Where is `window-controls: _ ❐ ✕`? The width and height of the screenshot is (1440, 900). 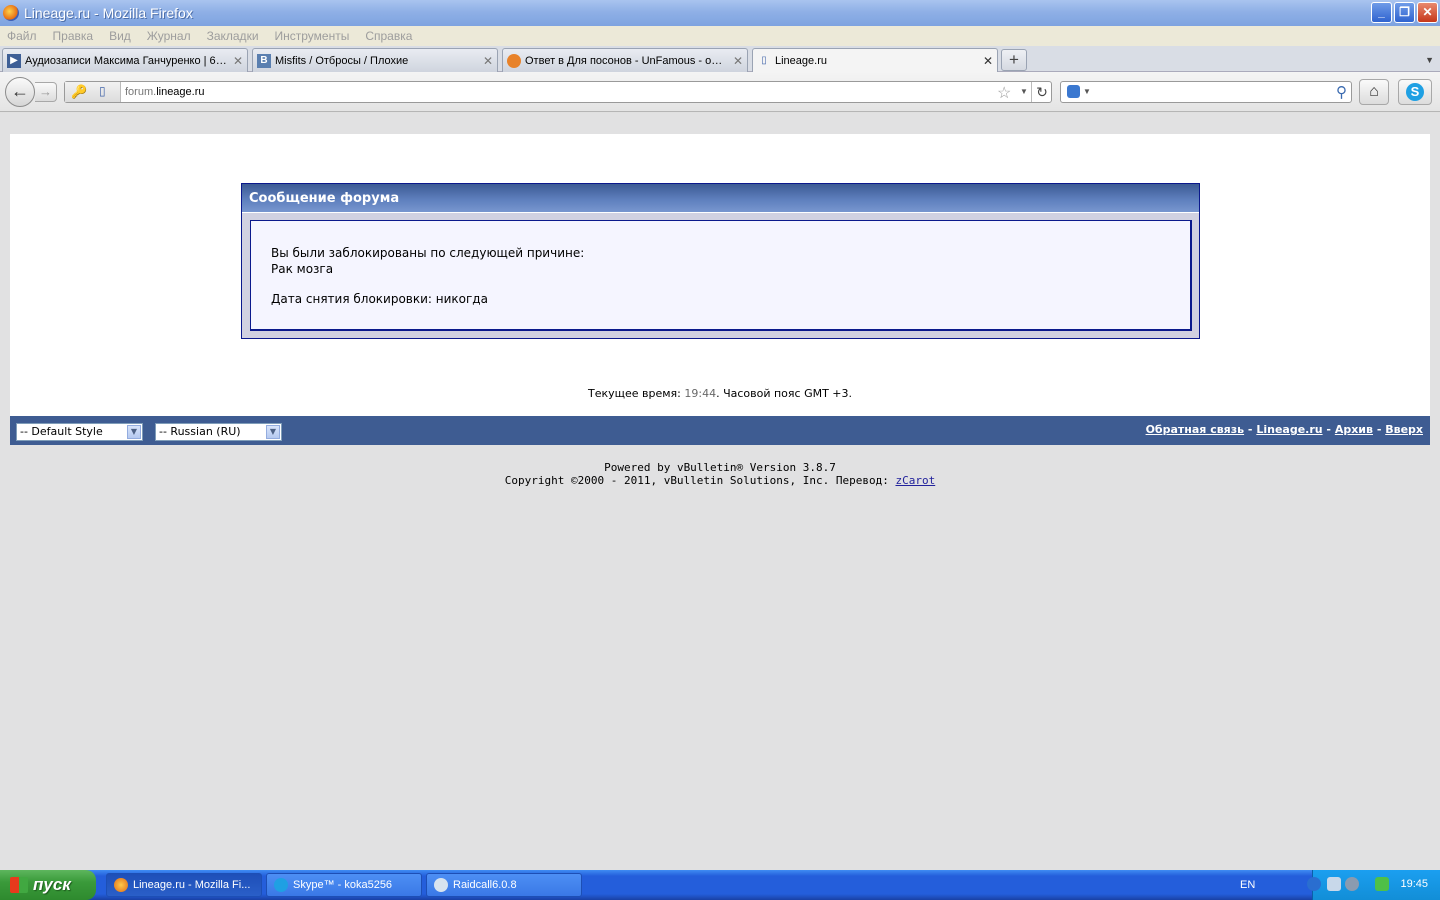 window-controls: _ ❐ ✕ is located at coordinates (1404, 12).